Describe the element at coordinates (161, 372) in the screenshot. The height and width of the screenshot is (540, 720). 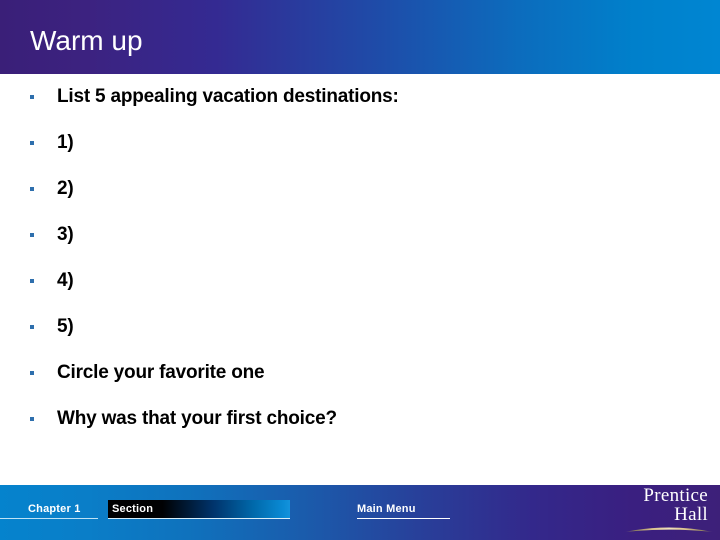
I see `list-item-label: Circle your favorite one` at that location.